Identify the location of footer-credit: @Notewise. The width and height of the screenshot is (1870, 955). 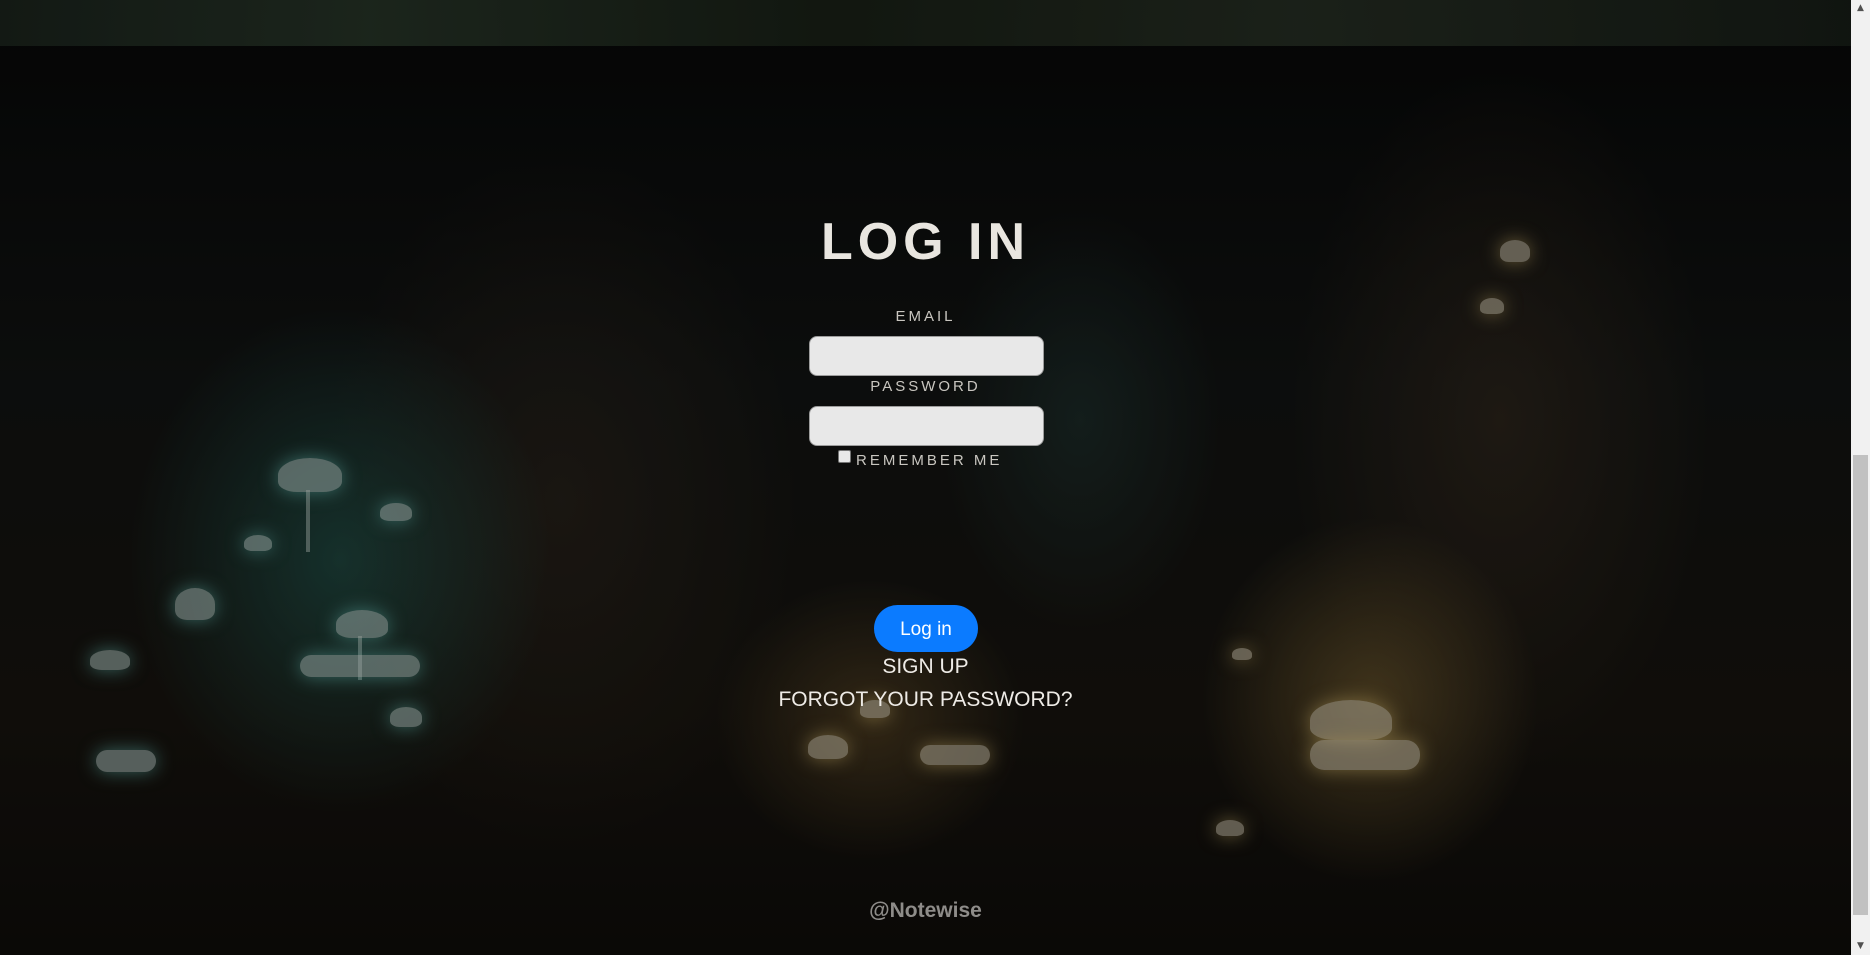
(925, 910).